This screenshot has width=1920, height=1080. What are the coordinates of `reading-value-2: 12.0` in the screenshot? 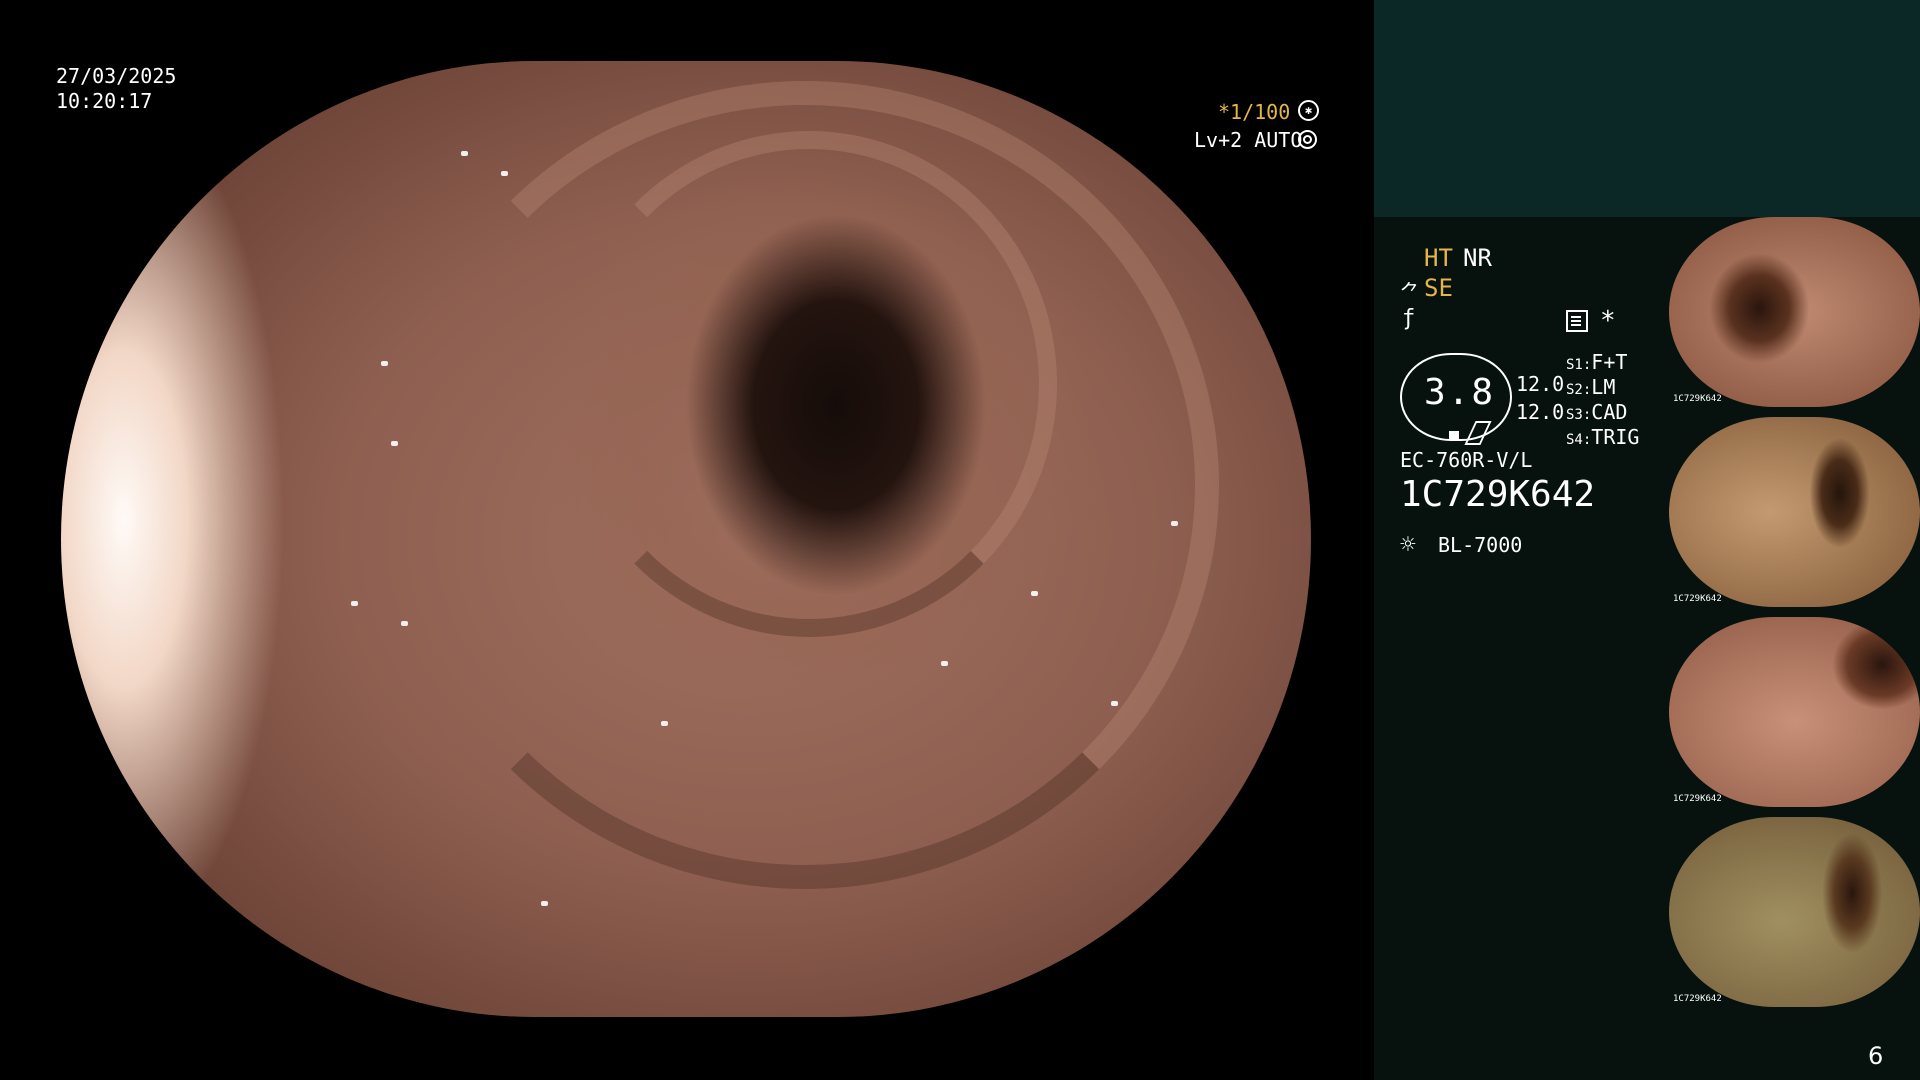 It's located at (1540, 412).